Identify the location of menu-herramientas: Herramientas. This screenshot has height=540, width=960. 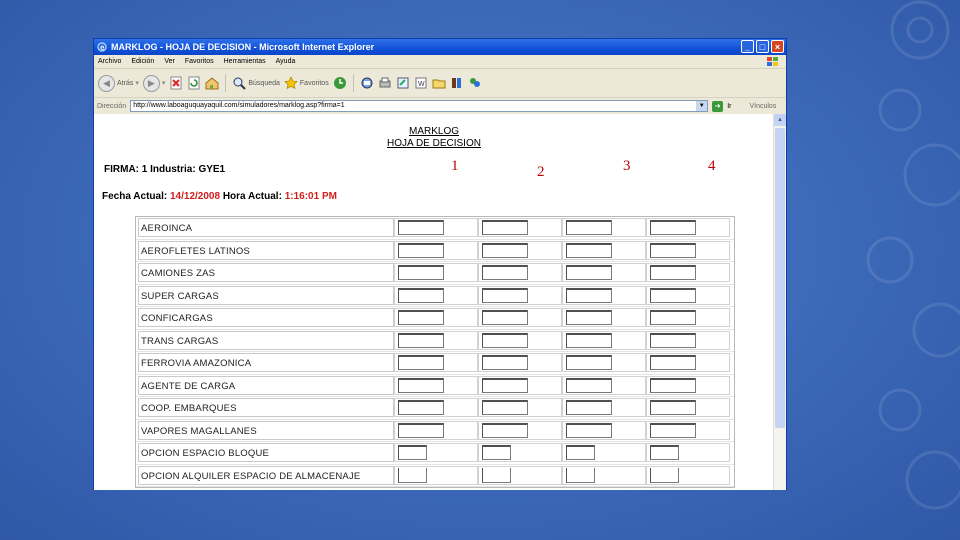
(245, 61).